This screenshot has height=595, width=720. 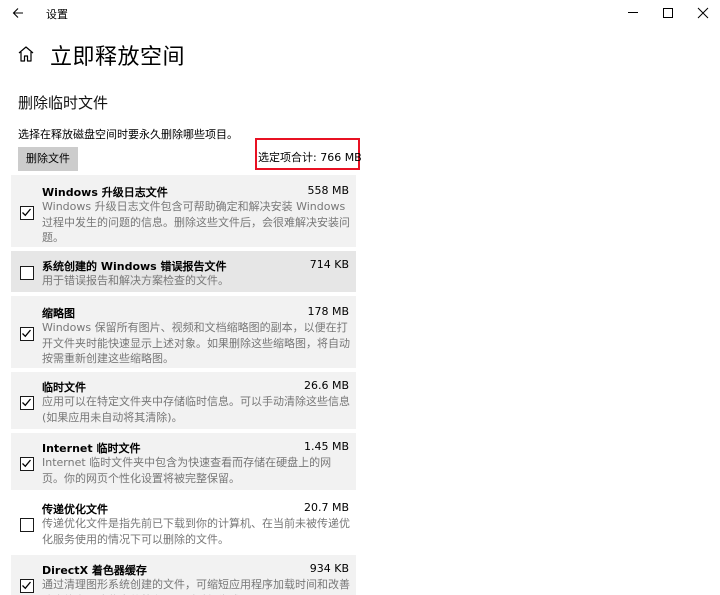 What do you see at coordinates (326, 385) in the screenshot?
I see `item-size: 26.6 MB` at bounding box center [326, 385].